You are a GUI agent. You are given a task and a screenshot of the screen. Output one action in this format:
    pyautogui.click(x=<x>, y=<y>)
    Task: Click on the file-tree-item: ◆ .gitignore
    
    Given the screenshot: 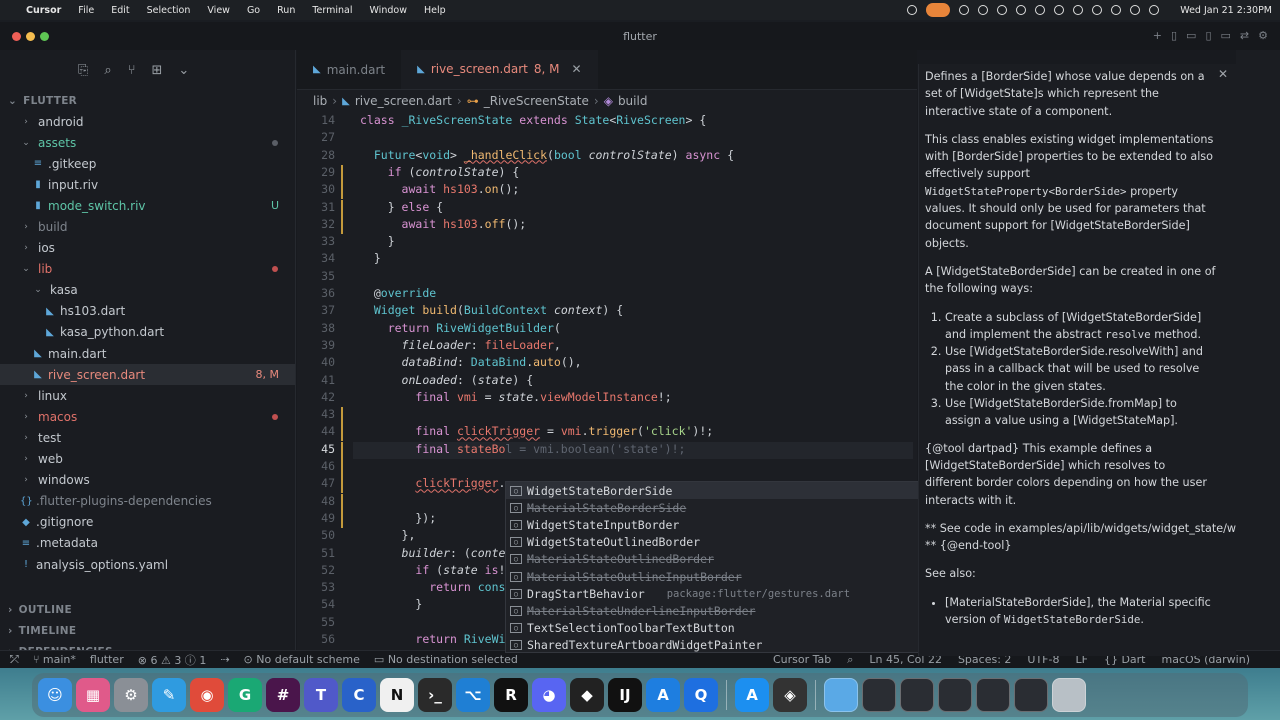 What is the action you would take?
    pyautogui.click(x=147, y=522)
    